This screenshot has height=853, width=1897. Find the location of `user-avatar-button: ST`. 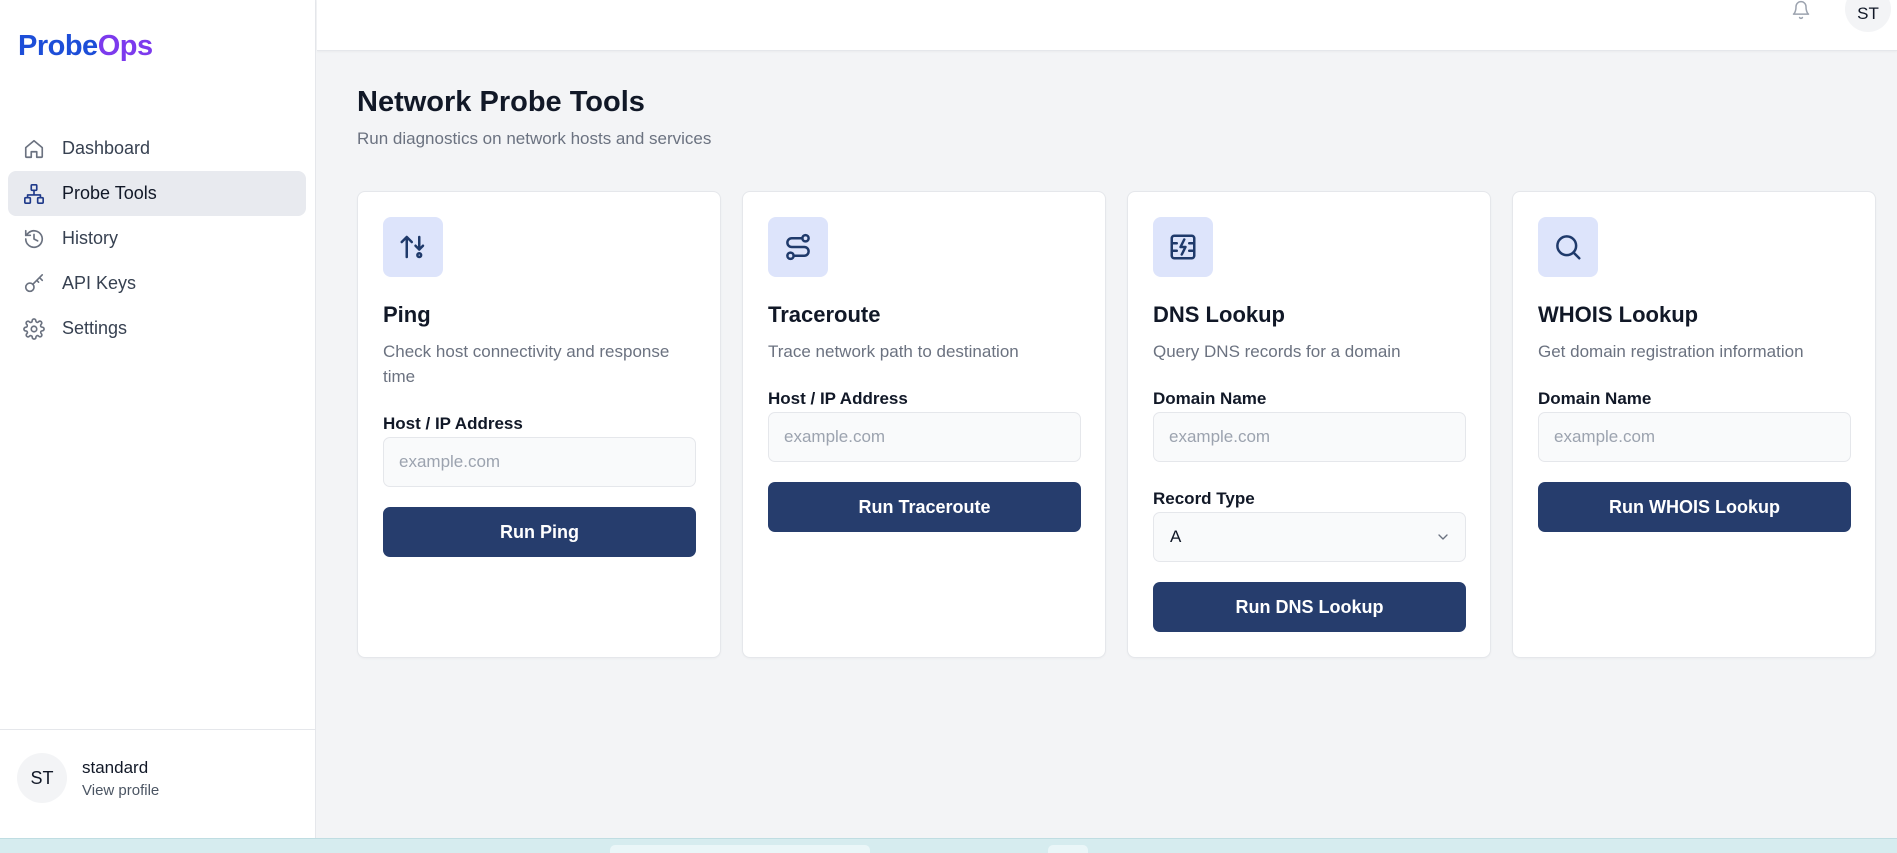

user-avatar-button: ST is located at coordinates (1868, 16).